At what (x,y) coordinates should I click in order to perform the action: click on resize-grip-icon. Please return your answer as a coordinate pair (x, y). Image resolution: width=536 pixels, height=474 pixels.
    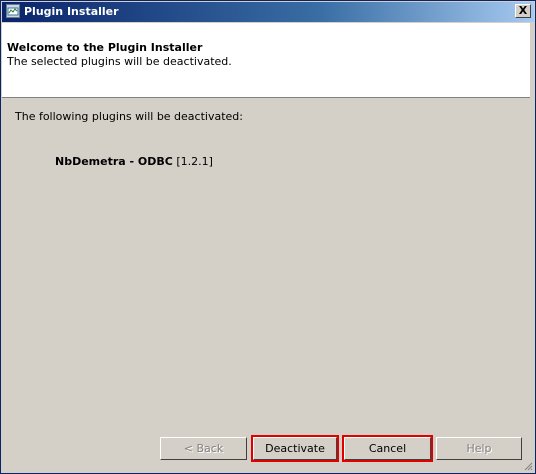
    Looking at the image, I should click on (528, 466).